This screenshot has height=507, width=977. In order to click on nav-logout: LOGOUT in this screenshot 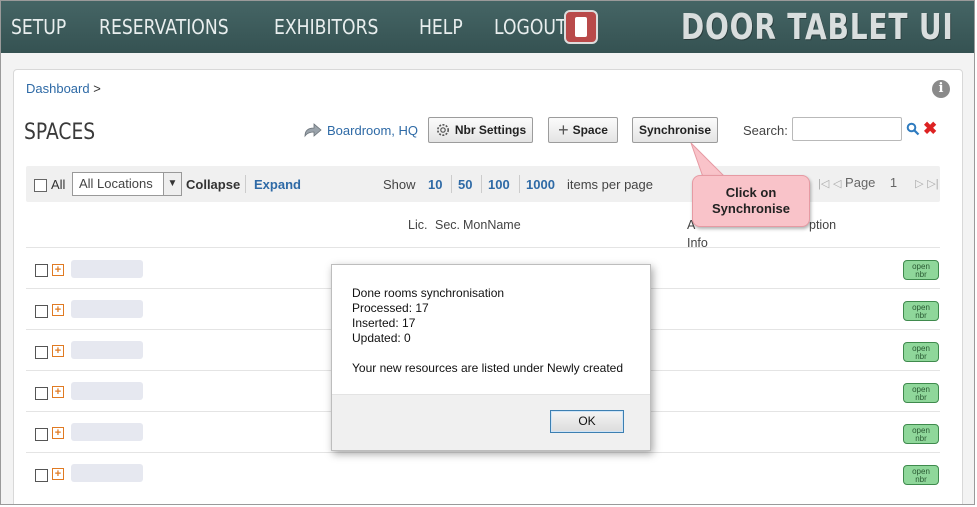, I will do `click(530, 27)`.